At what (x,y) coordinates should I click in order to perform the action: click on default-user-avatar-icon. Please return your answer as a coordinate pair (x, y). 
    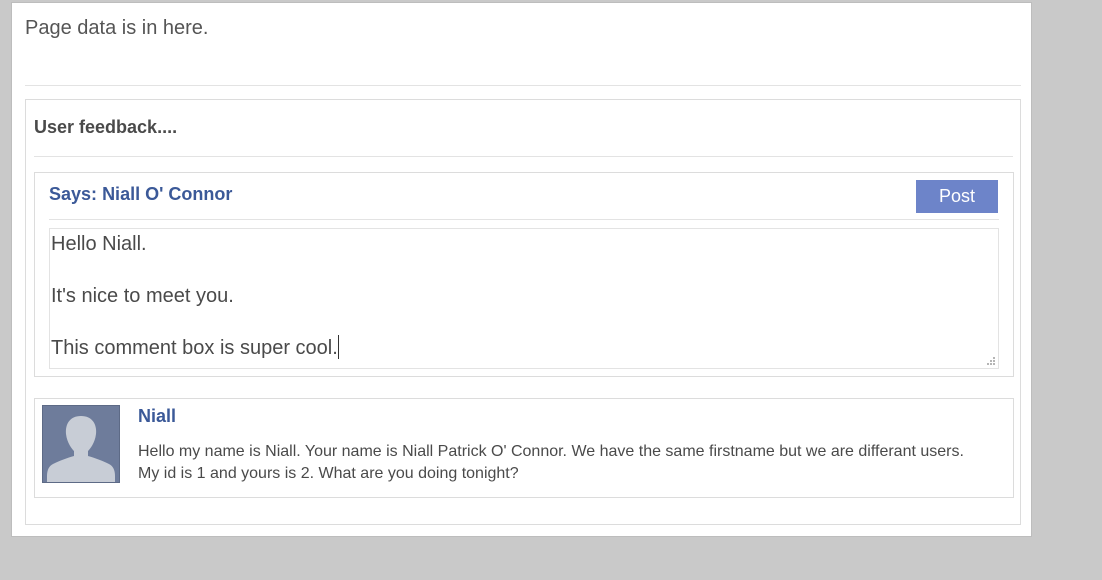
    Looking at the image, I should click on (81, 444).